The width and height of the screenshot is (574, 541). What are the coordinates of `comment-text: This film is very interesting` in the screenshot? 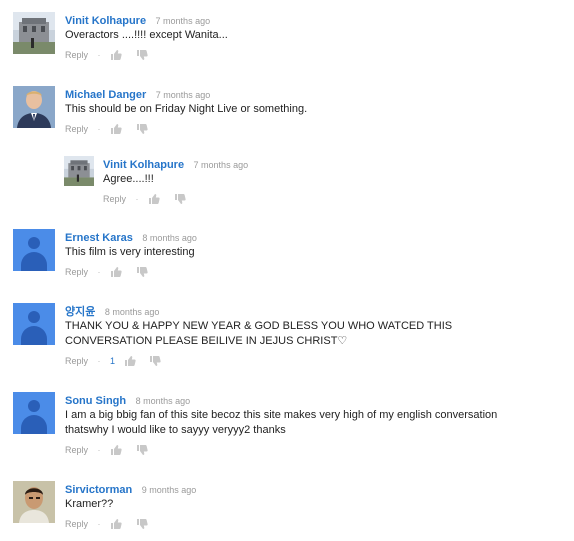 It's located at (130, 252).